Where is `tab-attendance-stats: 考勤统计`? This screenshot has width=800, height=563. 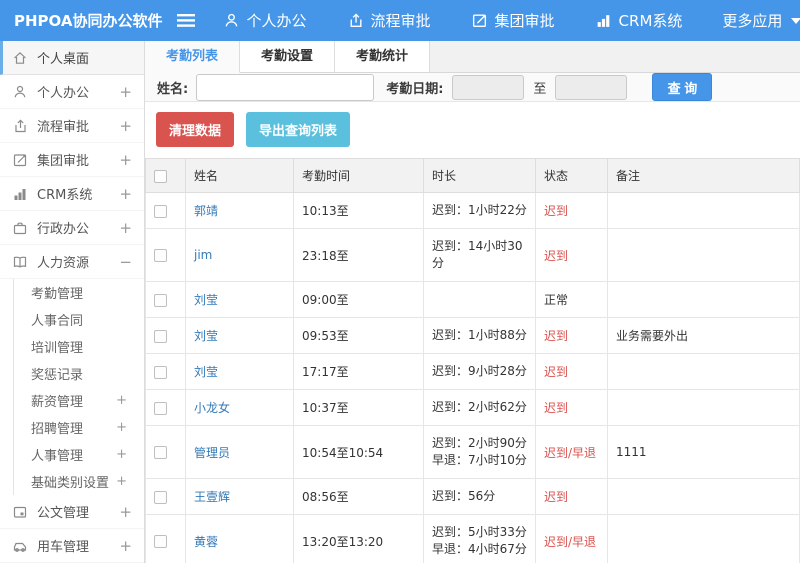 tab-attendance-stats: 考勤统计 is located at coordinates (383, 56).